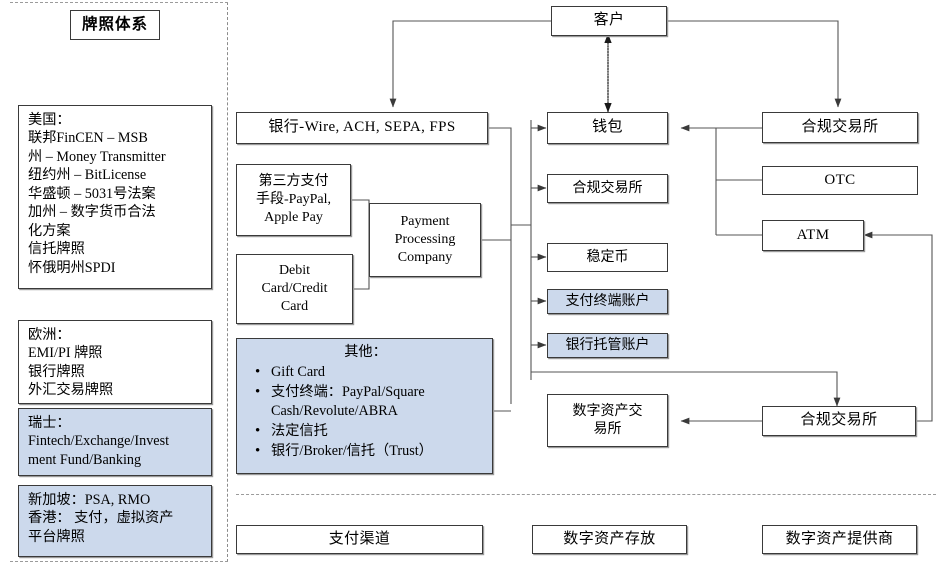 The height and width of the screenshot is (564, 939). I want to click on node-digital-asset-exchange: 数字资产交 易所, so click(607, 420).